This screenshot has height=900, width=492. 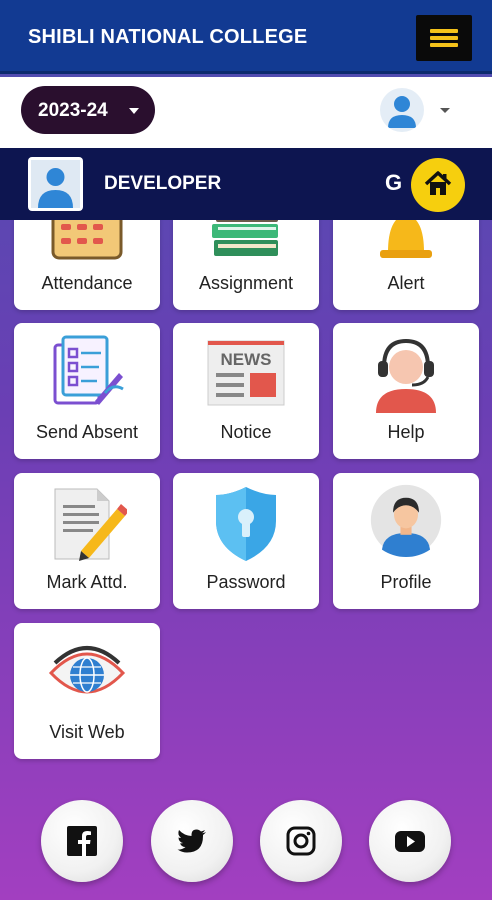 What do you see at coordinates (163, 183) in the screenshot?
I see `user-name: DEVELOPER` at bounding box center [163, 183].